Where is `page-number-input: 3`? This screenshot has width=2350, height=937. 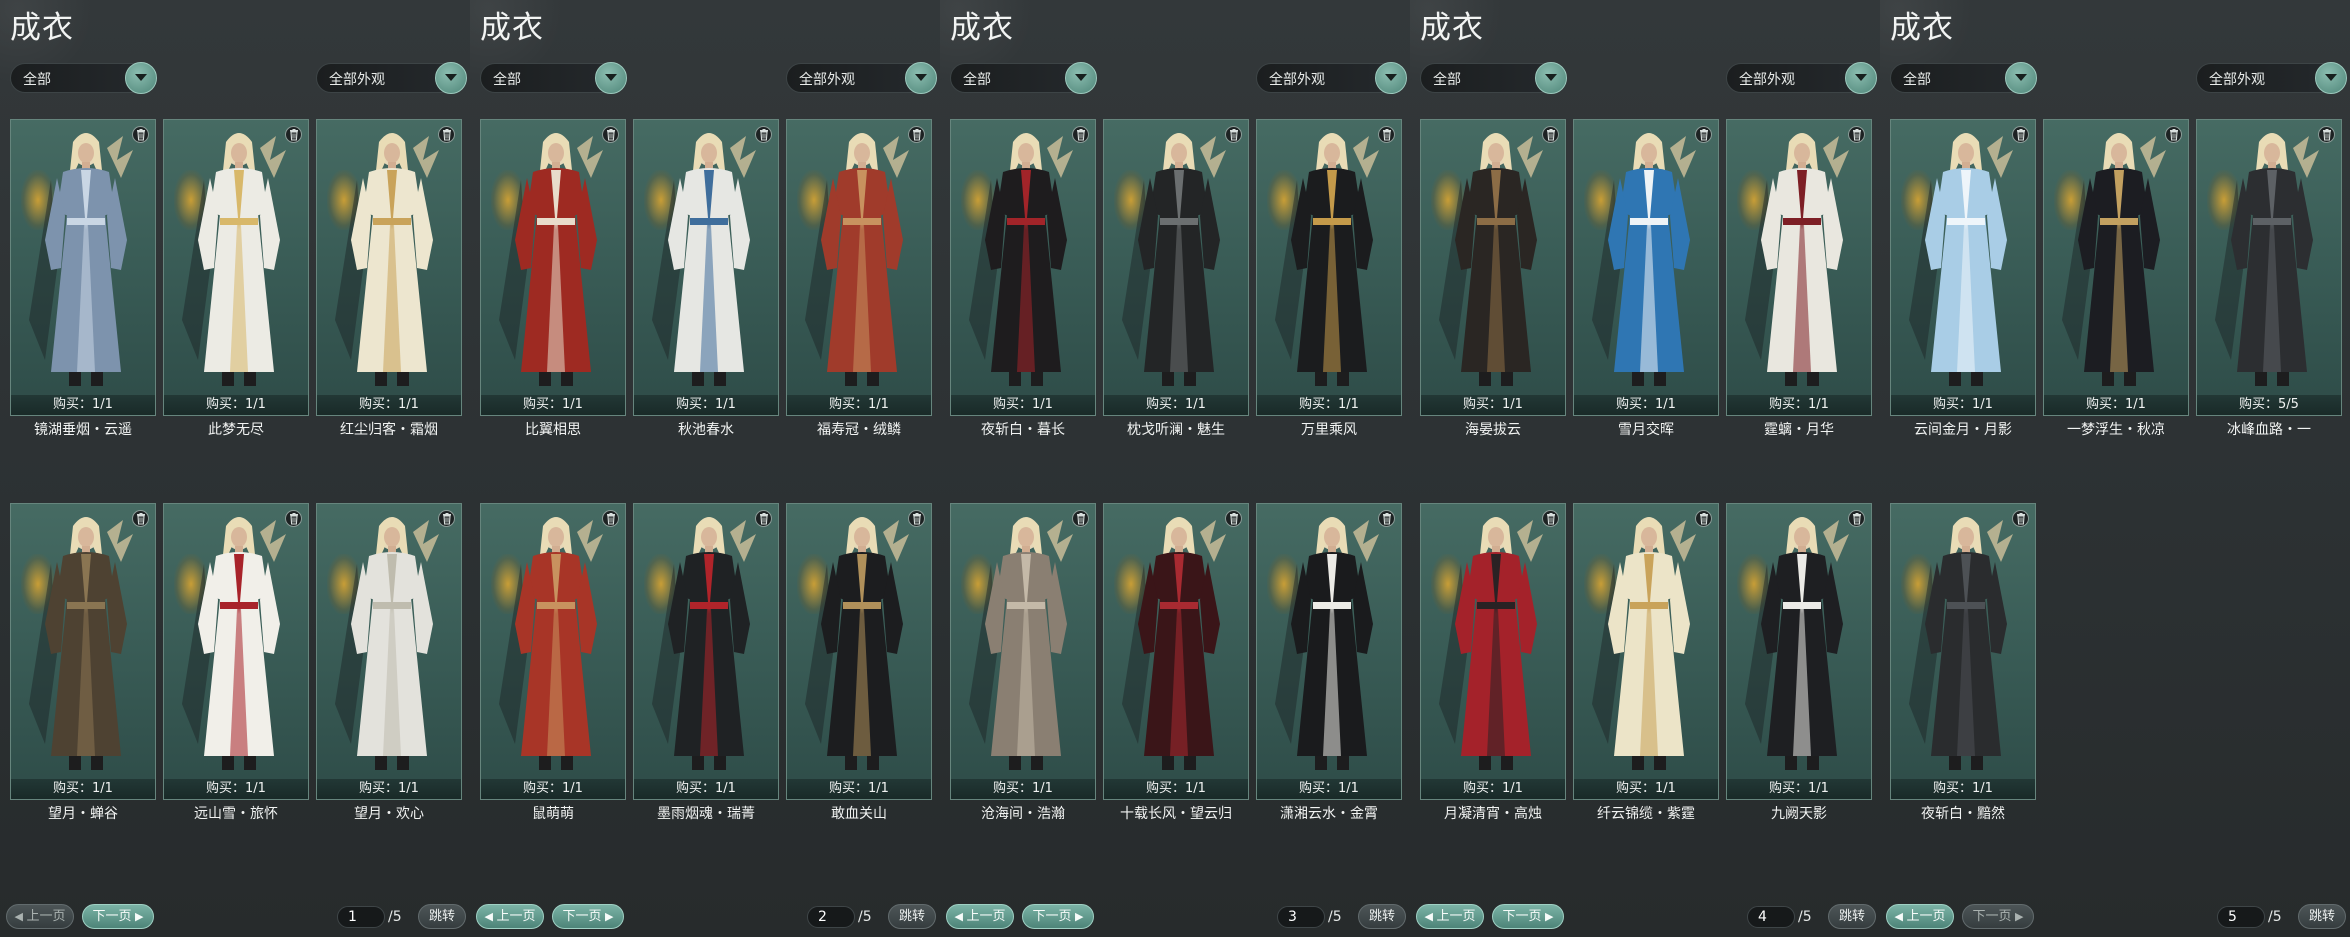 page-number-input: 3 is located at coordinates (1301, 917).